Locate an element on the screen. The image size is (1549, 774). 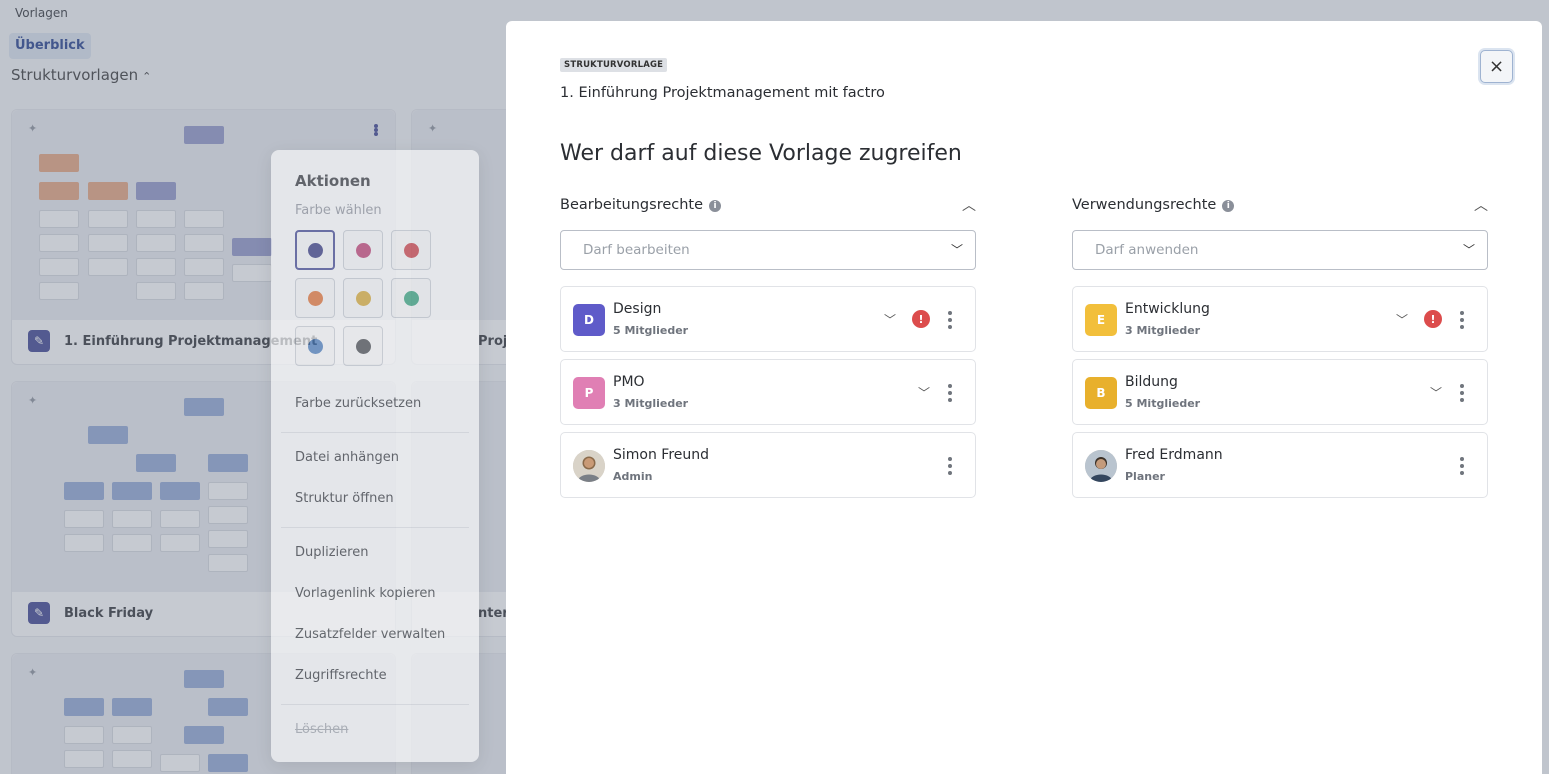
entry-subtitle: Admin is located at coordinates (633, 476).